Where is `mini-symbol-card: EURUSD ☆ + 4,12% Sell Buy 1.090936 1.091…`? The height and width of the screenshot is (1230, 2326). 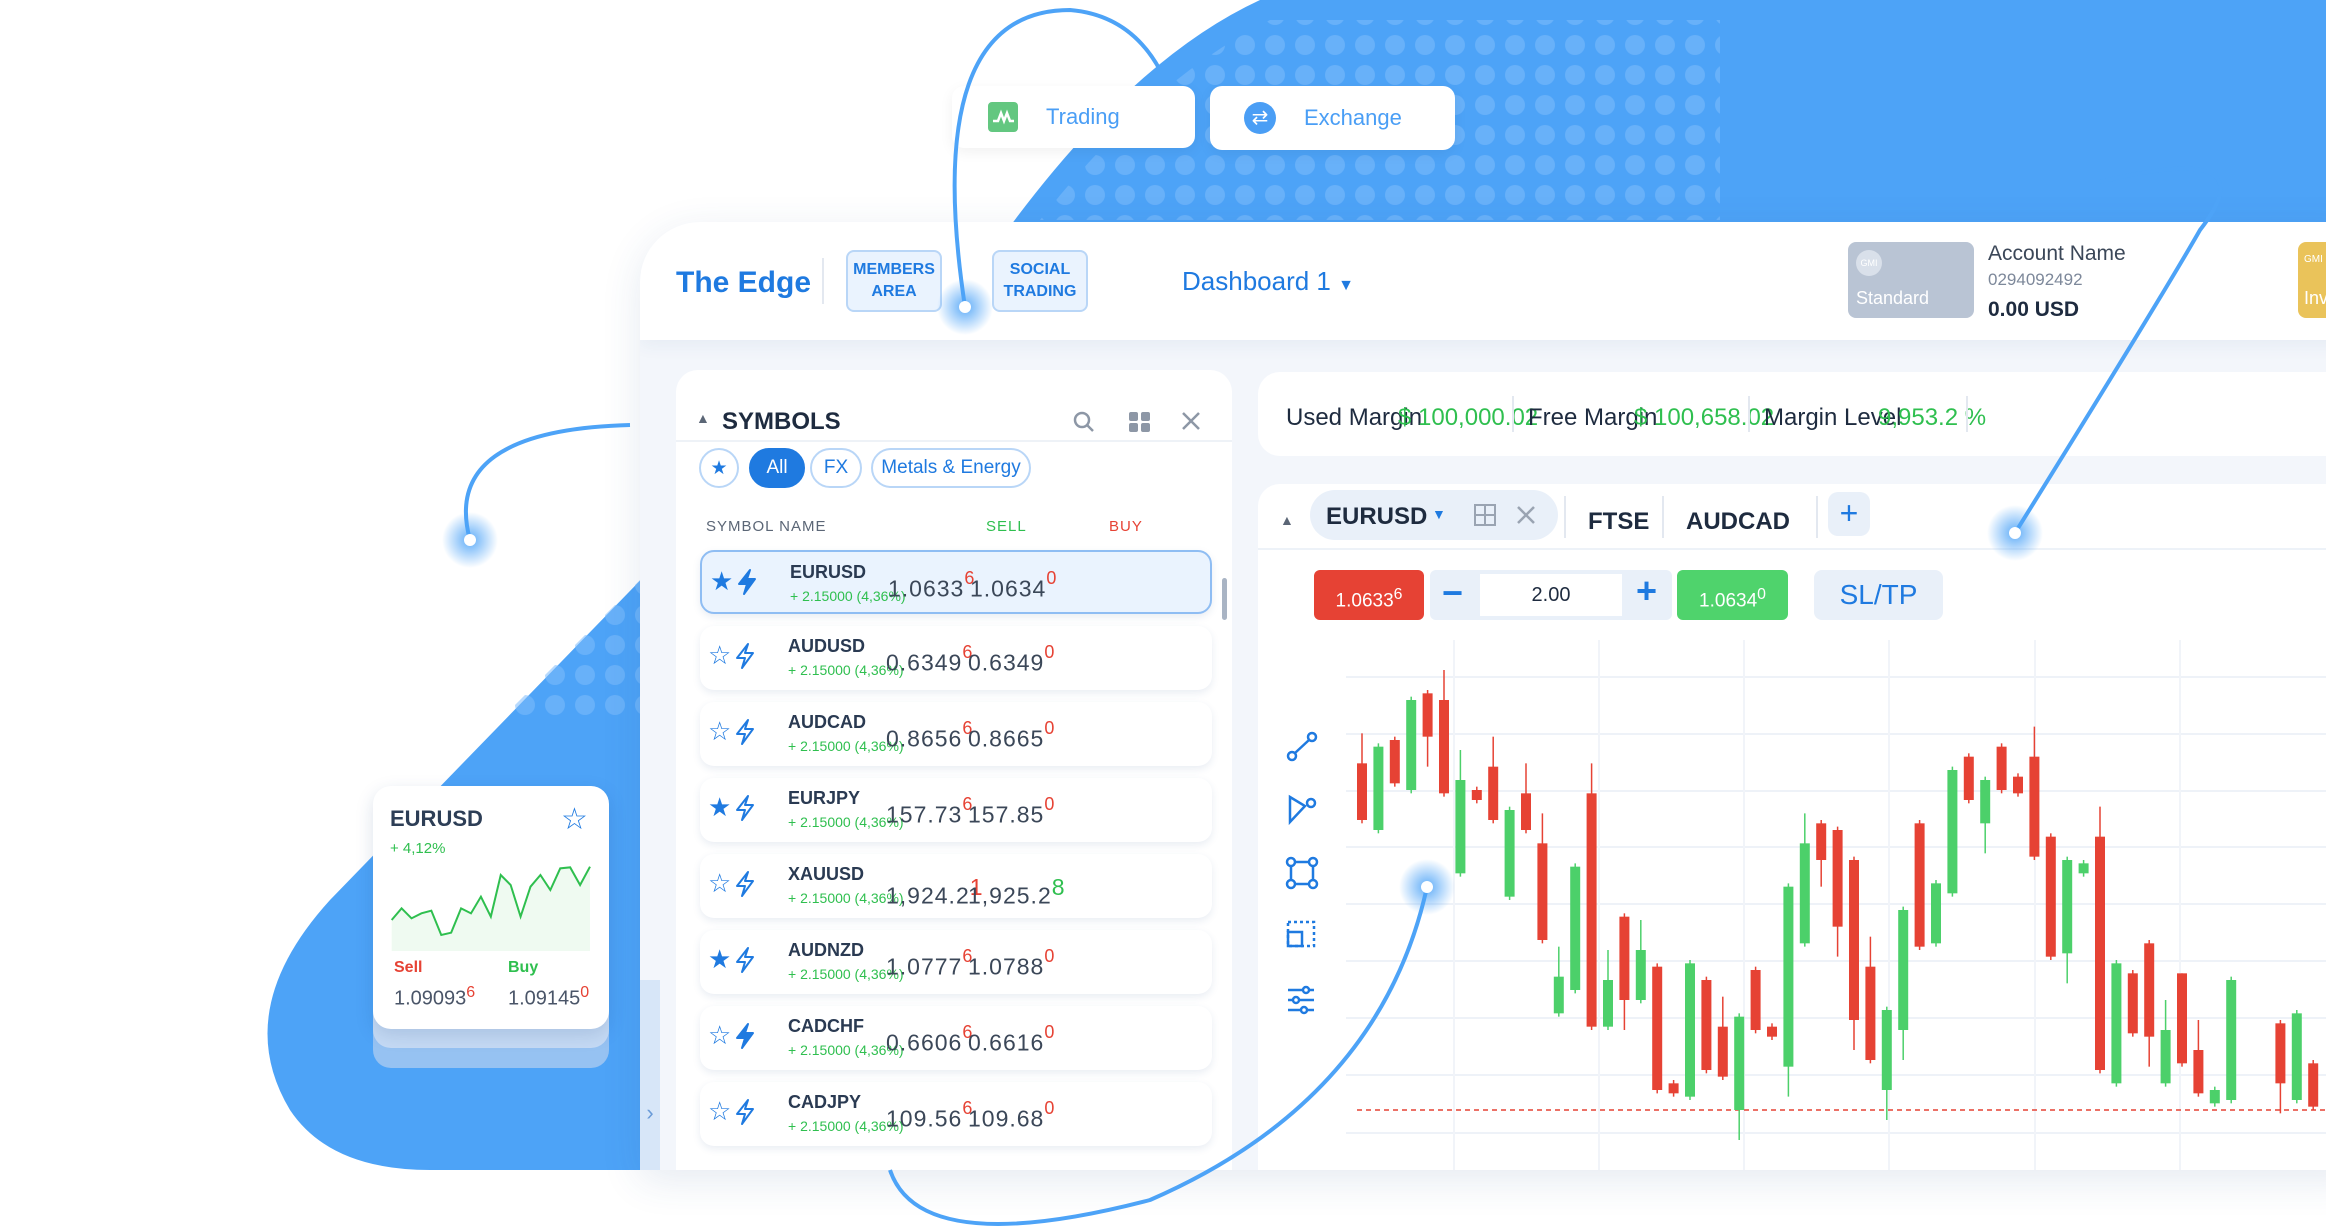 mini-symbol-card: EURUSD ☆ + 4,12% Sell Buy 1.090936 1.091… is located at coordinates (491, 907).